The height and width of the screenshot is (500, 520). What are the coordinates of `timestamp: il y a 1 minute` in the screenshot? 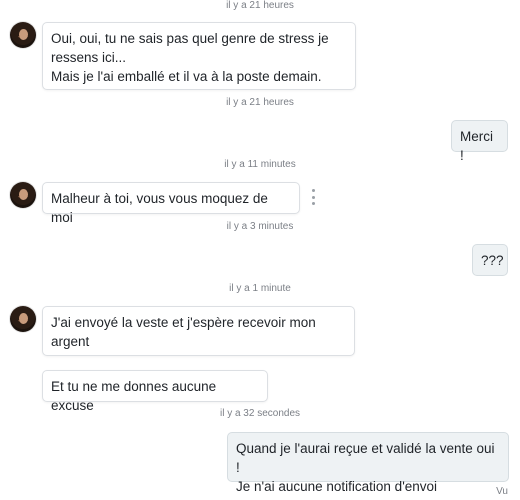 It's located at (260, 288).